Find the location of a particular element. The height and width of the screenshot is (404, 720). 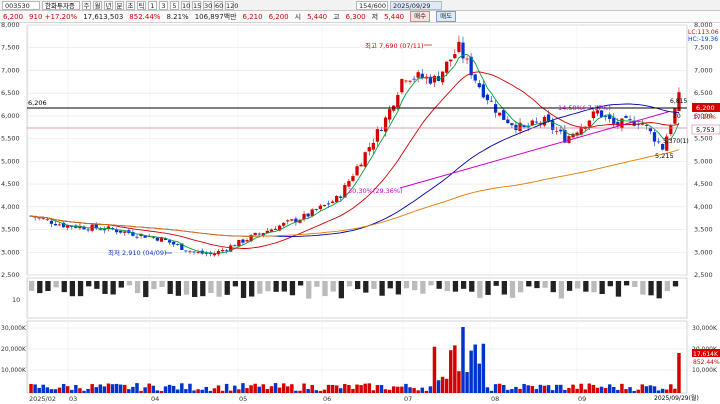

x-axis: 2025/02 03 04 05 06 07 08 09 is located at coordinates (307, 399).